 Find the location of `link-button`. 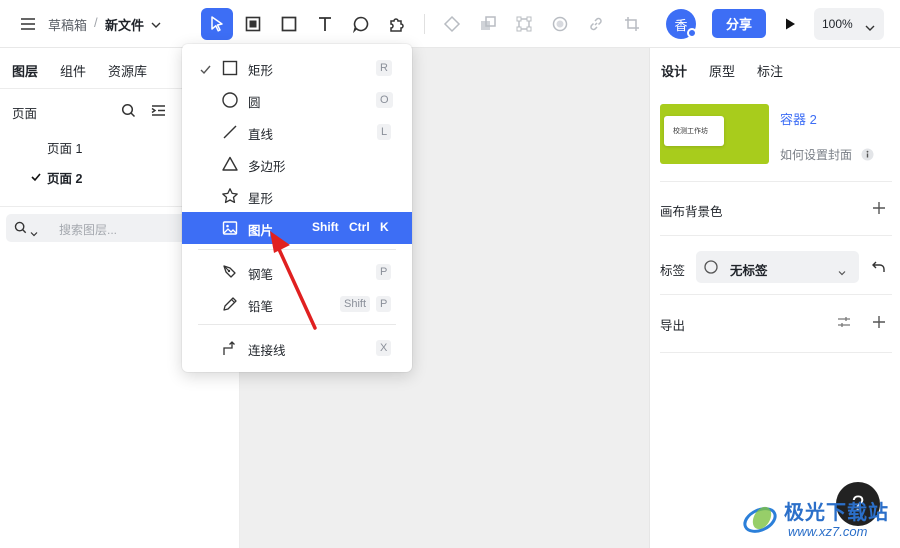

link-button is located at coordinates (596, 24).